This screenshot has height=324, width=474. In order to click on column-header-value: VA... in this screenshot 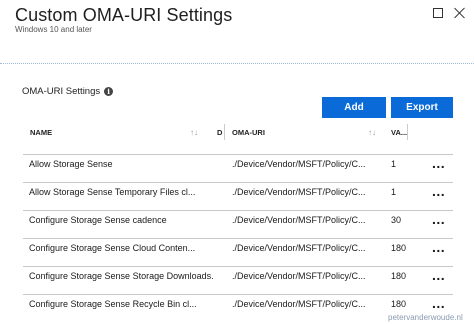, I will do `click(399, 132)`.